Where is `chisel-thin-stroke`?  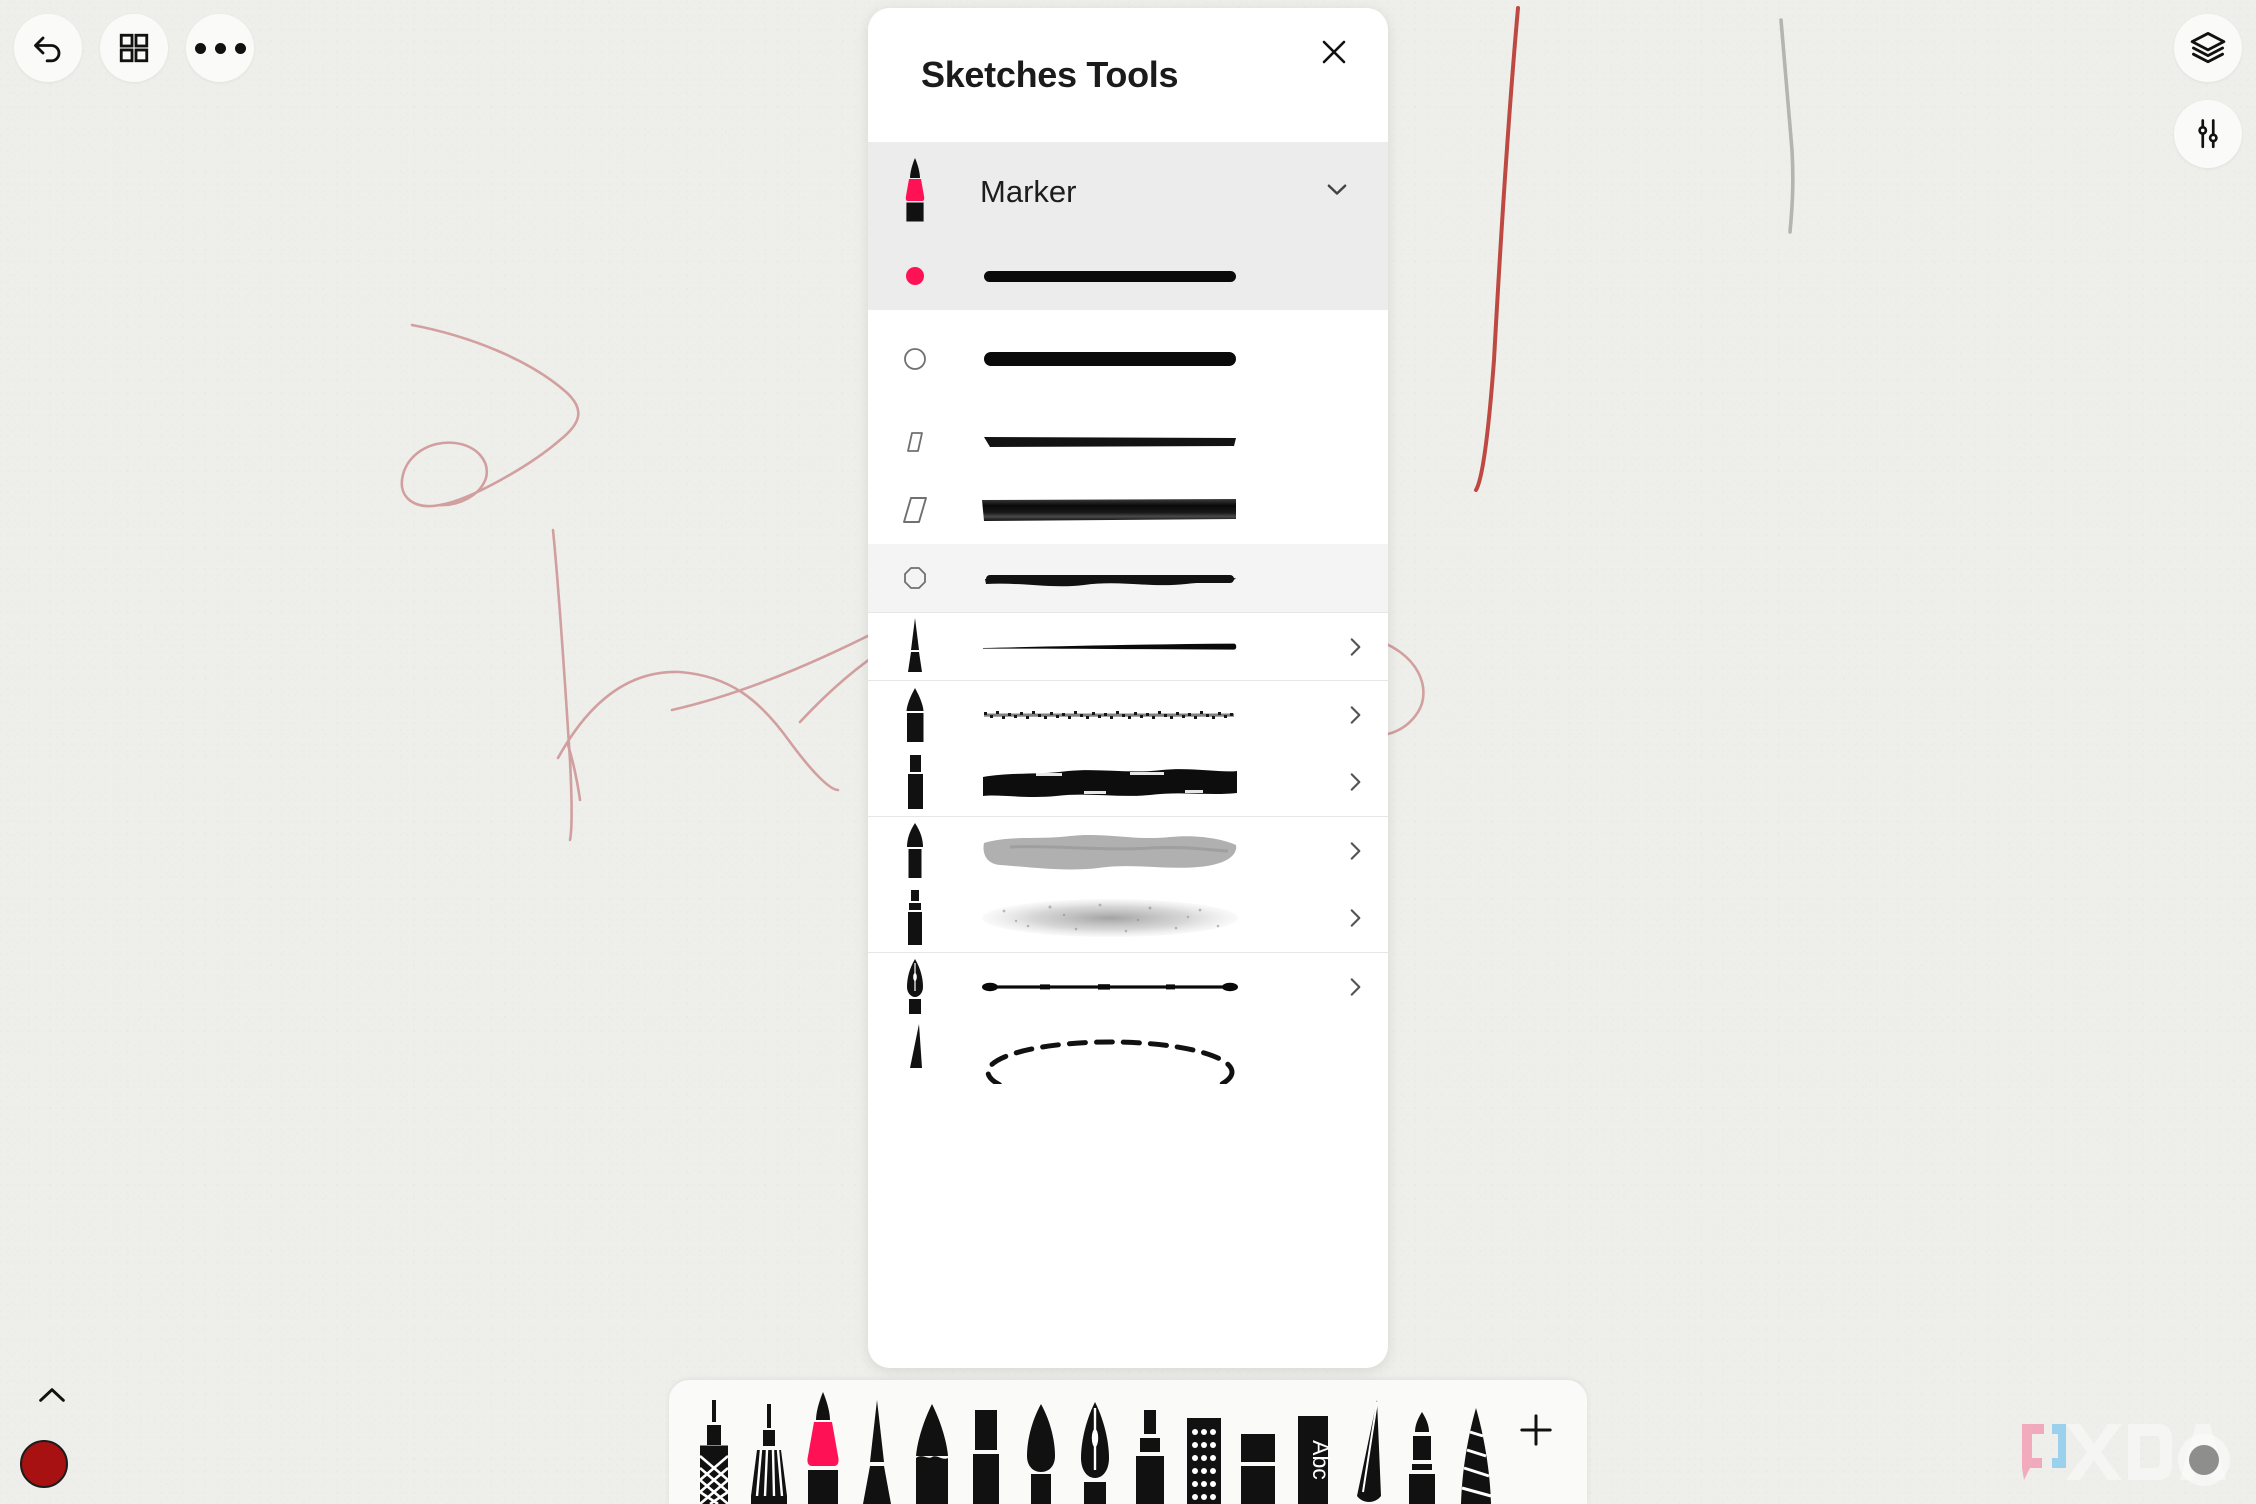
chisel-thin-stroke is located at coordinates (1110, 442).